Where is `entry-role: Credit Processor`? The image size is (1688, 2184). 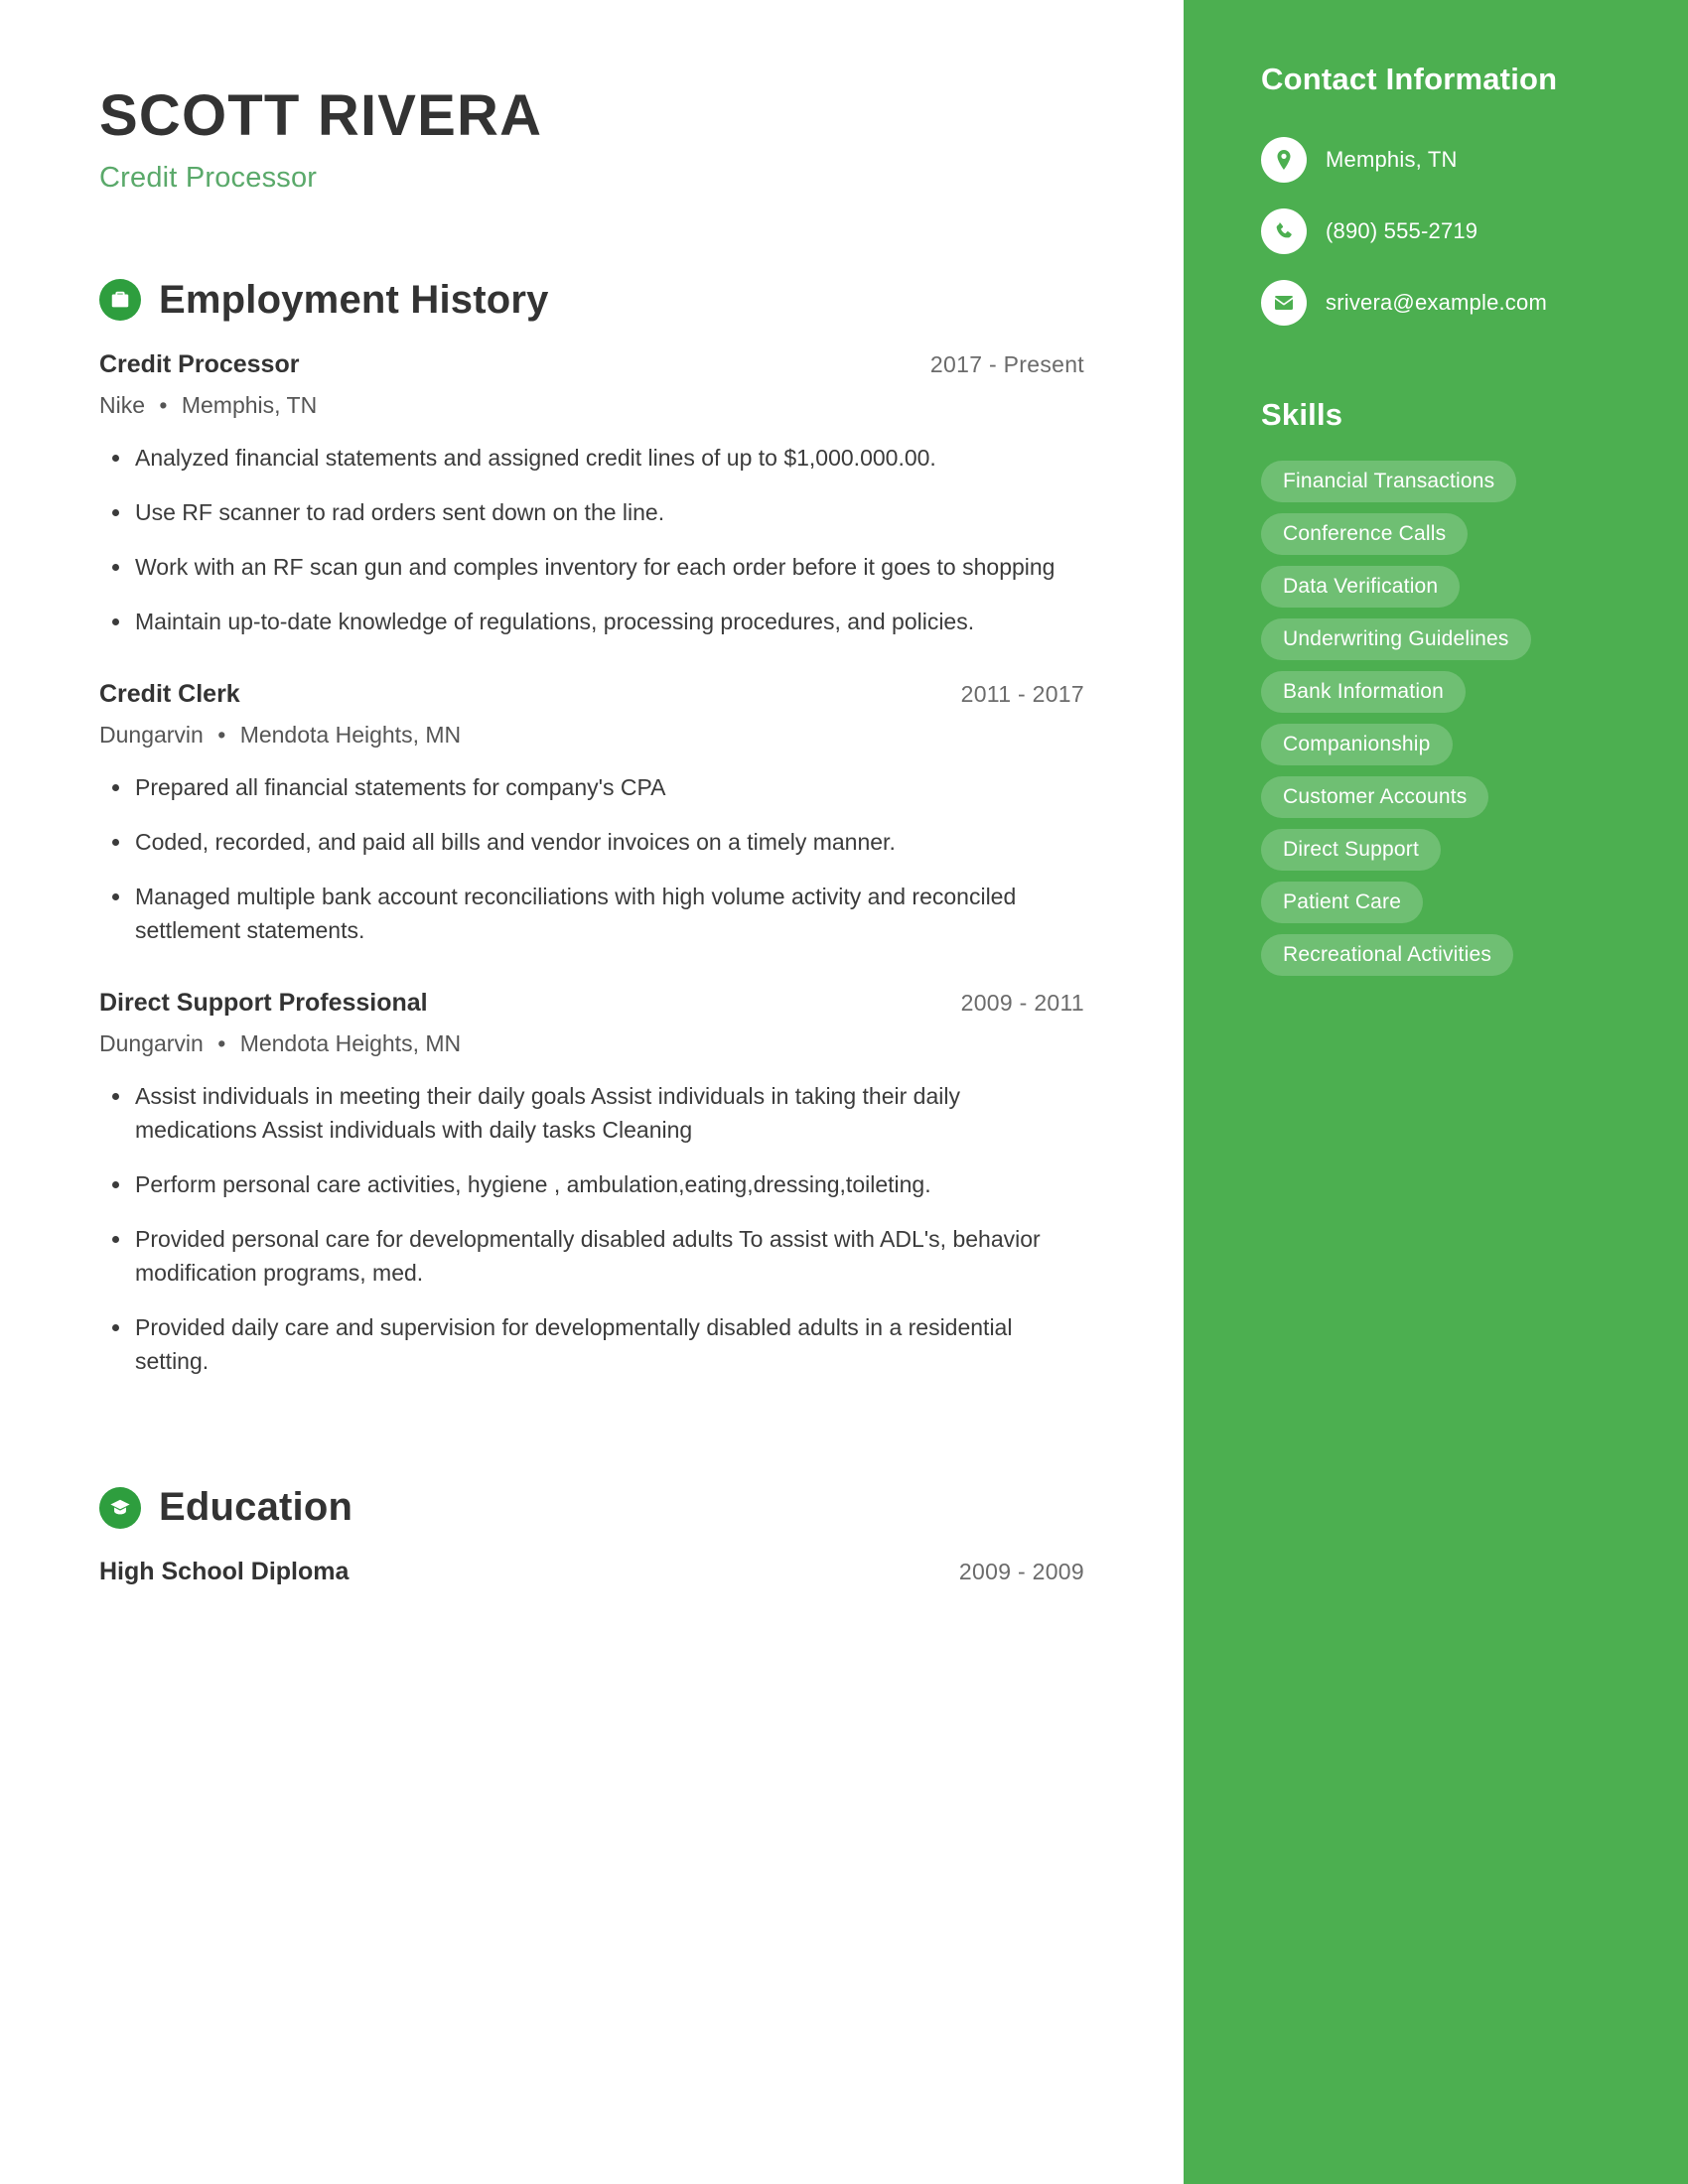
entry-role: Credit Processor is located at coordinates (199, 363).